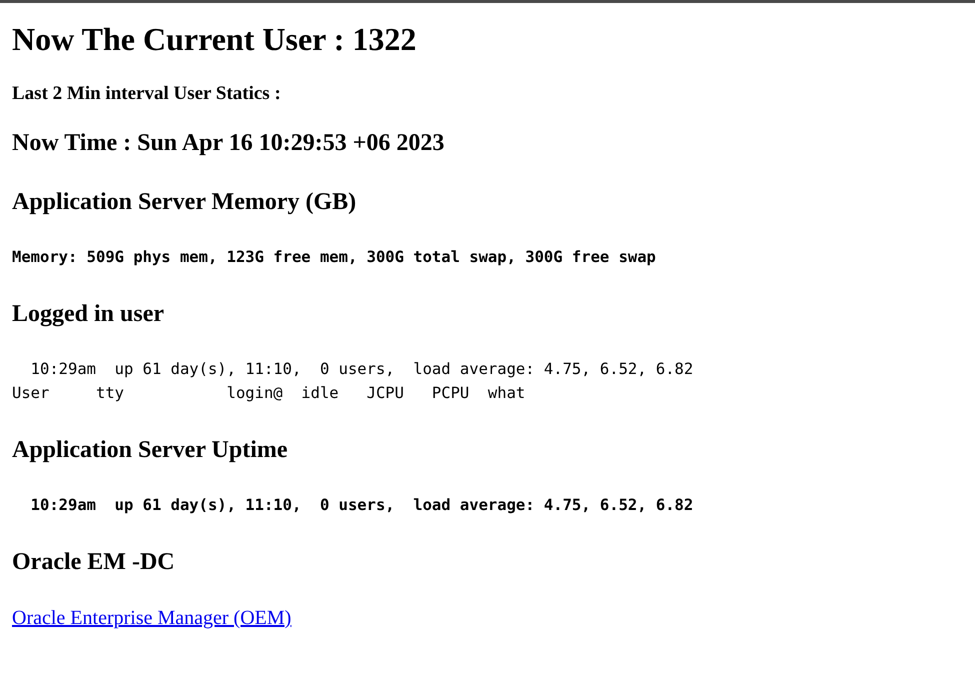  Describe the element at coordinates (93, 562) in the screenshot. I see `section-heading: Oracle EM -DC` at that location.